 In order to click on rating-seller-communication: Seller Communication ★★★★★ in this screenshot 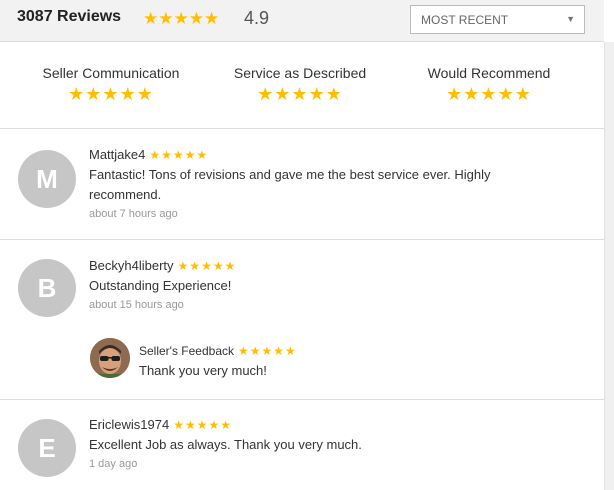, I will do `click(111, 85)`.